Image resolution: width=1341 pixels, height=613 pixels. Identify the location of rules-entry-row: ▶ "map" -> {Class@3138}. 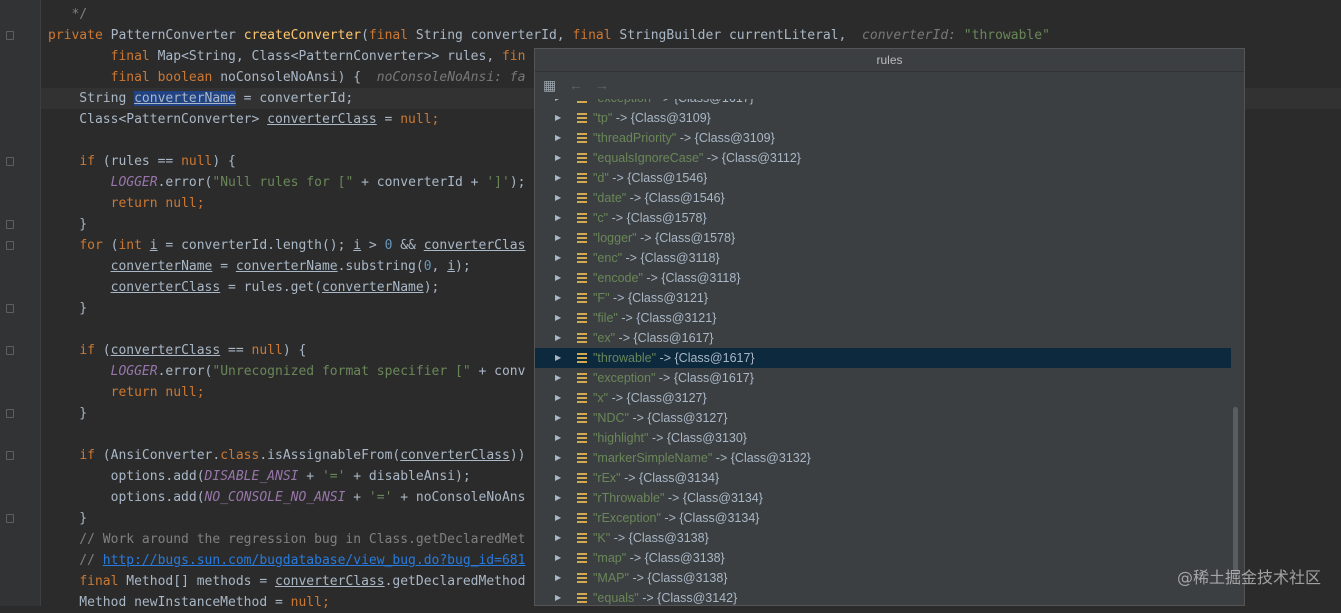
(883, 558).